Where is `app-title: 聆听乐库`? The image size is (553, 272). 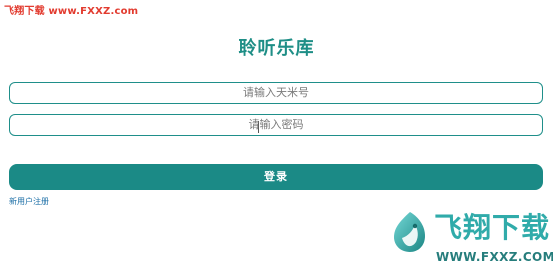 app-title: 聆听乐库 is located at coordinates (276, 48).